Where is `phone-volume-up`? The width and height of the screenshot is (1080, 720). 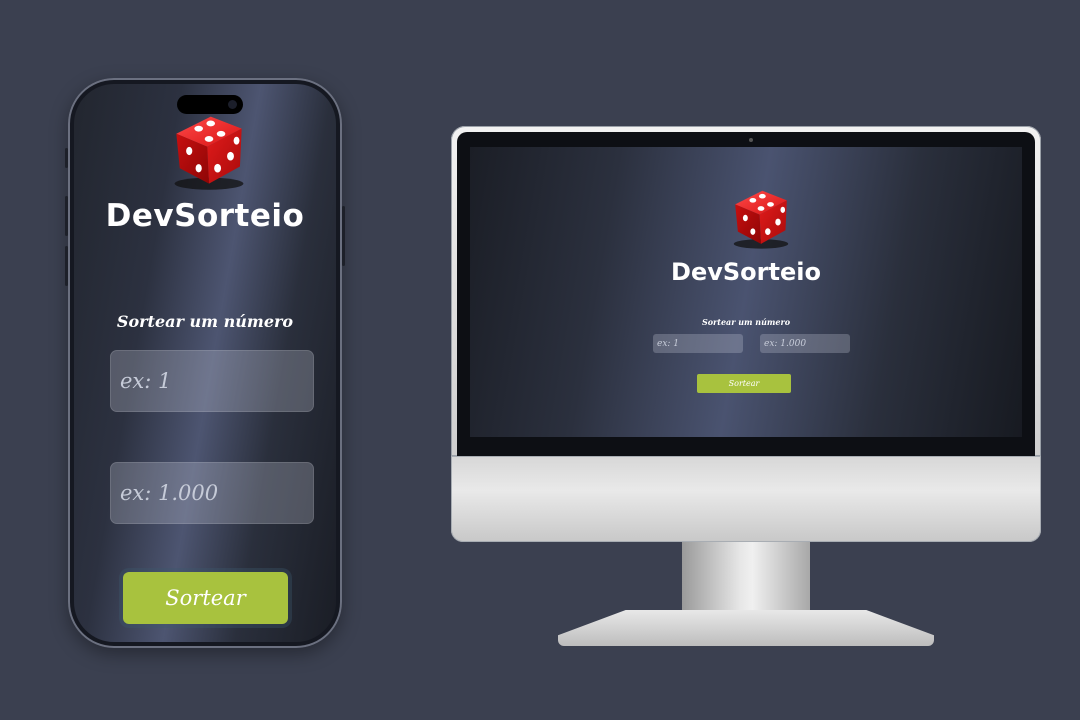 phone-volume-up is located at coordinates (66, 216).